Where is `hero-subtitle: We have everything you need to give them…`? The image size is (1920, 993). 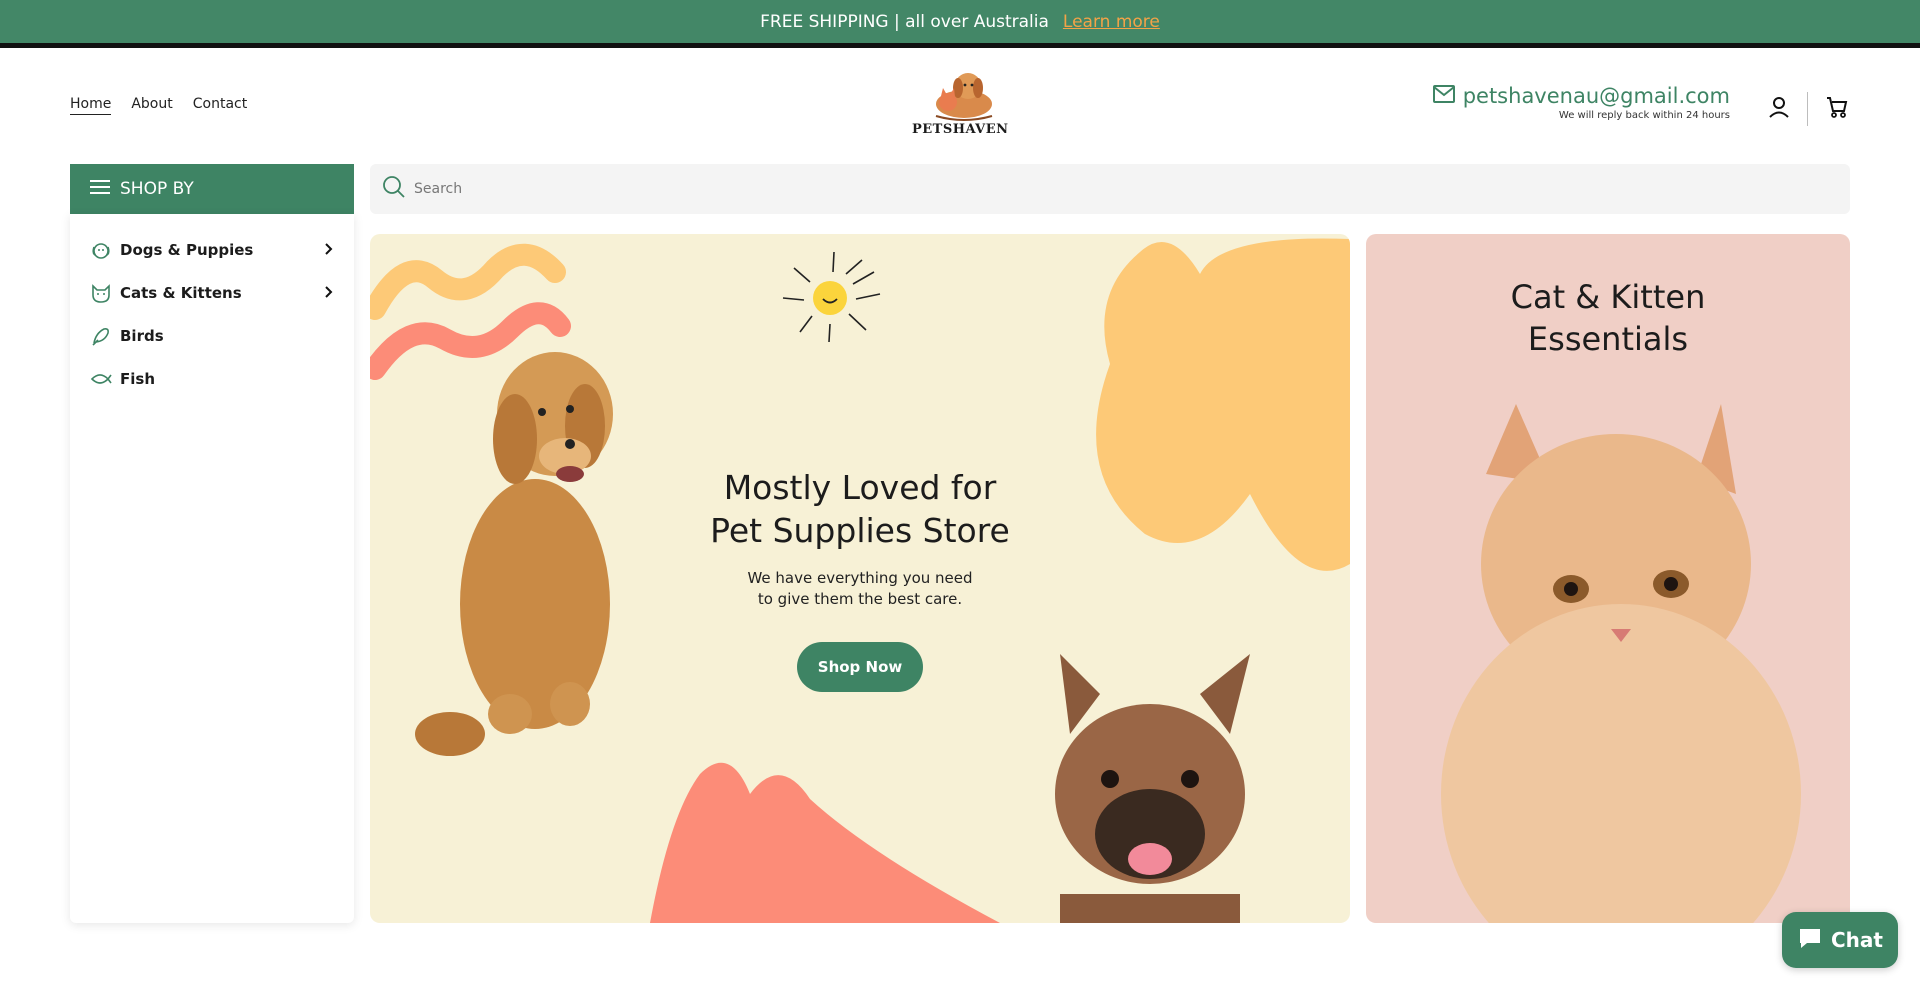
hero-subtitle: We have everything you need to give them… is located at coordinates (860, 588).